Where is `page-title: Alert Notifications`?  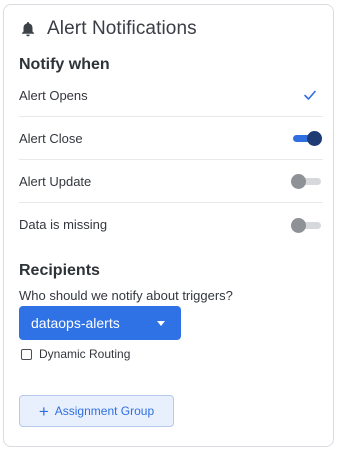 page-title: Alert Notifications is located at coordinates (122, 28).